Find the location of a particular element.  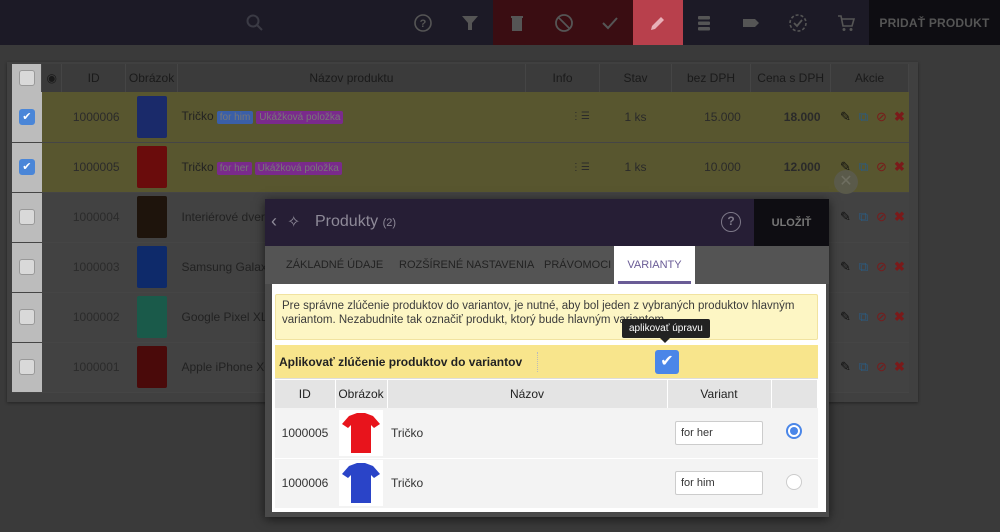

product-id: 1000005 is located at coordinates (93, 167).